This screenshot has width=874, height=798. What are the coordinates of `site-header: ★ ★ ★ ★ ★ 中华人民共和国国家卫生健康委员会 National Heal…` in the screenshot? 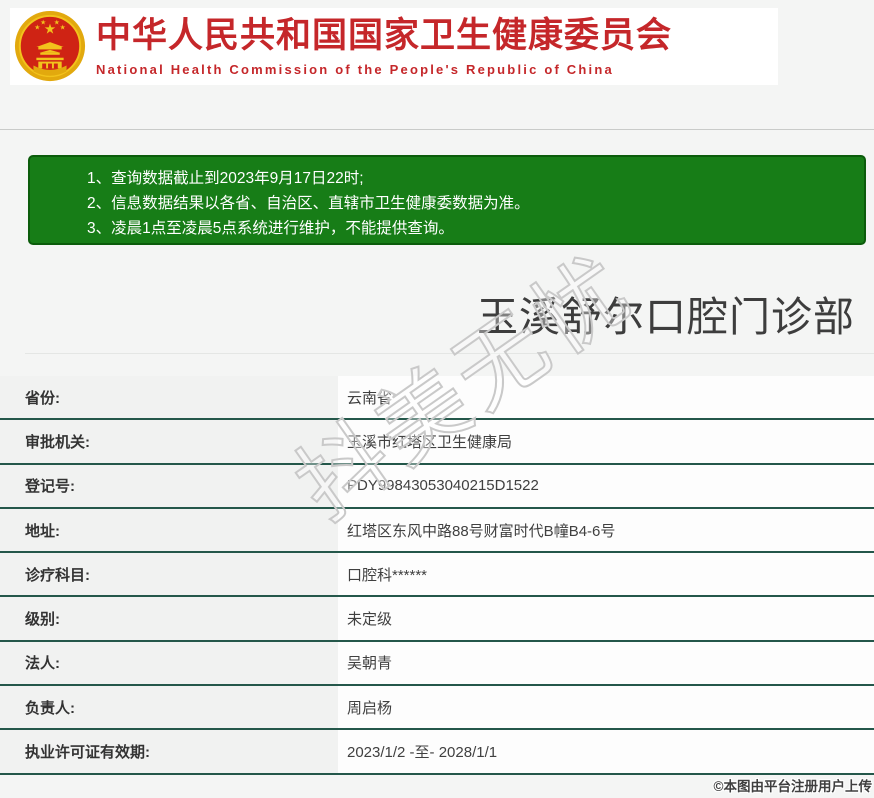 It's located at (394, 46).